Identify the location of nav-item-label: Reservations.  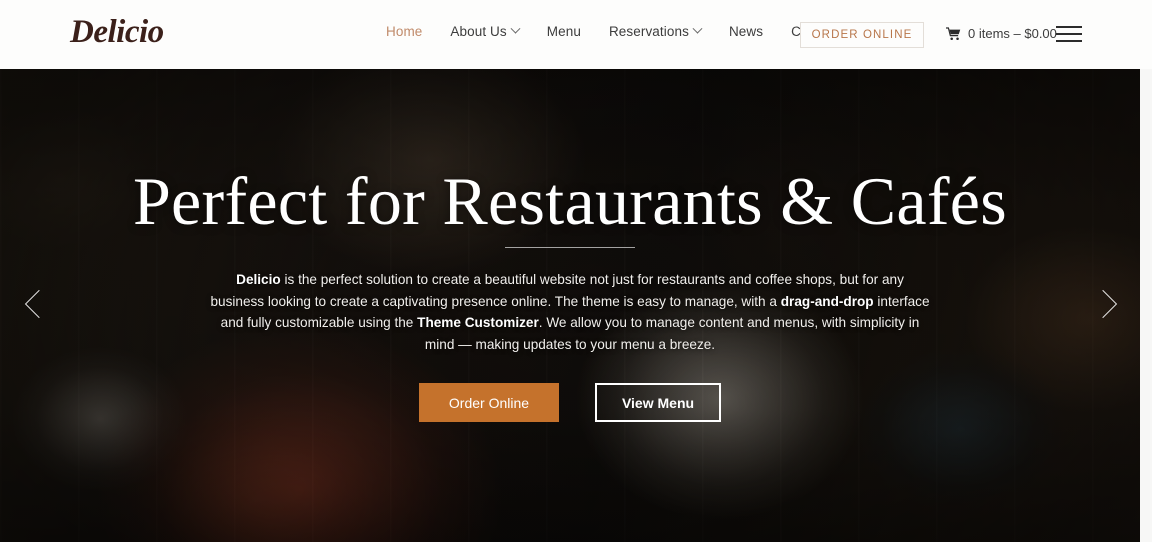
(648, 31).